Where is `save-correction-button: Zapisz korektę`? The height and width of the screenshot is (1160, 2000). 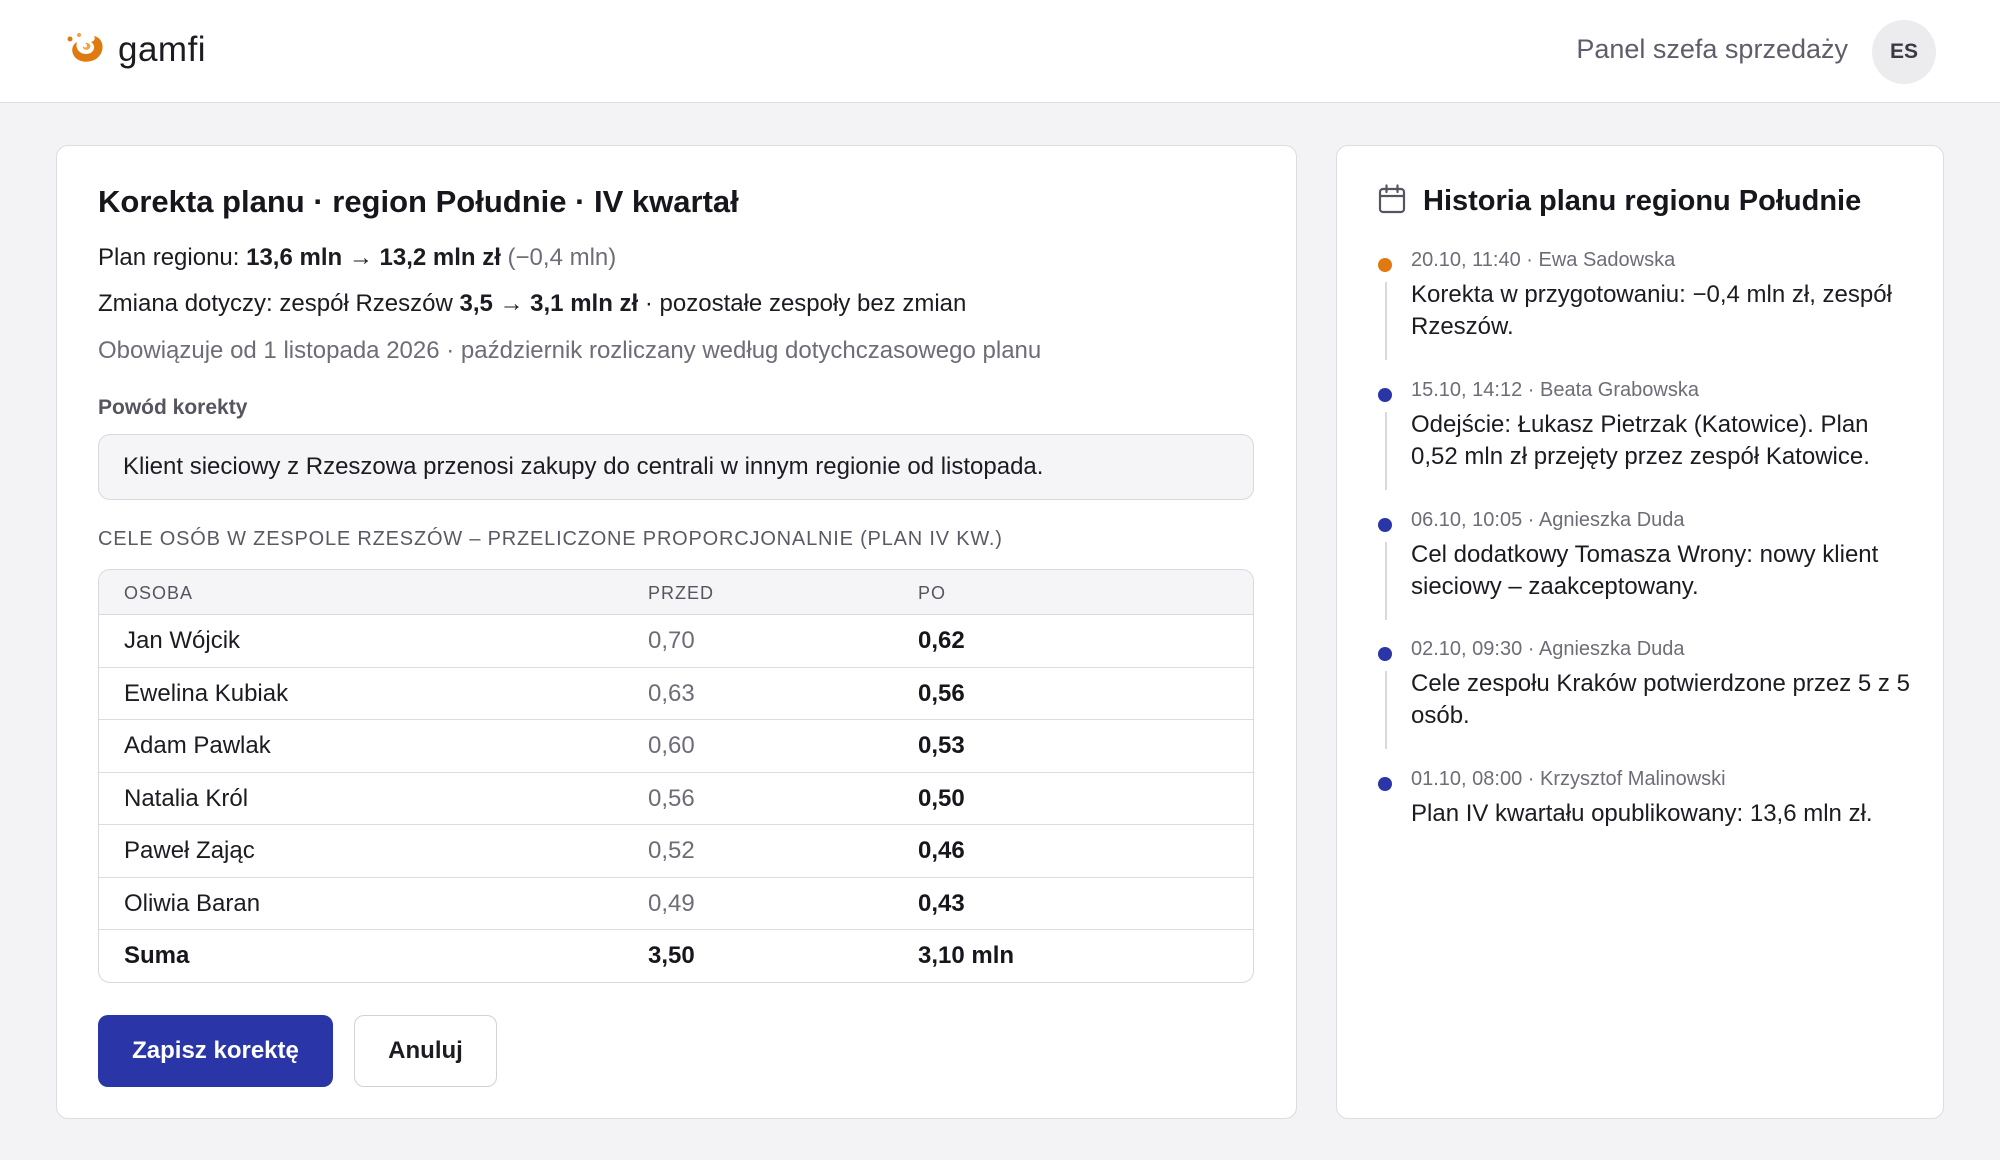 save-correction-button: Zapisz korektę is located at coordinates (215, 1051).